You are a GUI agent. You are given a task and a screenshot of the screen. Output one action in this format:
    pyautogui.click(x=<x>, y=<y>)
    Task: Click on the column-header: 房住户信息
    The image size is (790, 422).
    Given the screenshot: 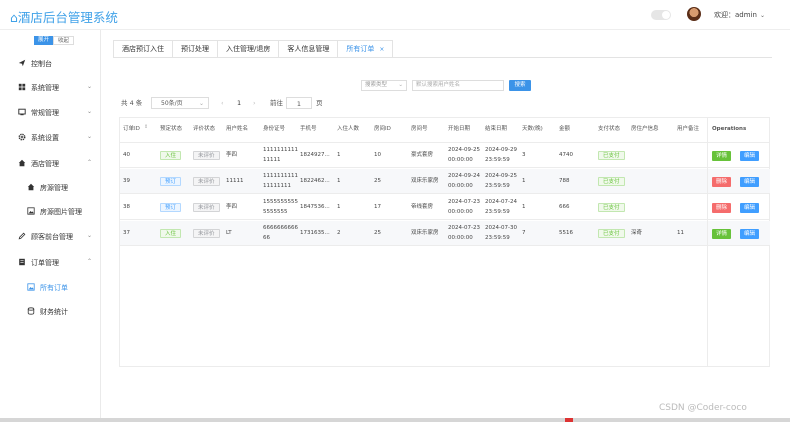 What is the action you would take?
    pyautogui.click(x=645, y=129)
    